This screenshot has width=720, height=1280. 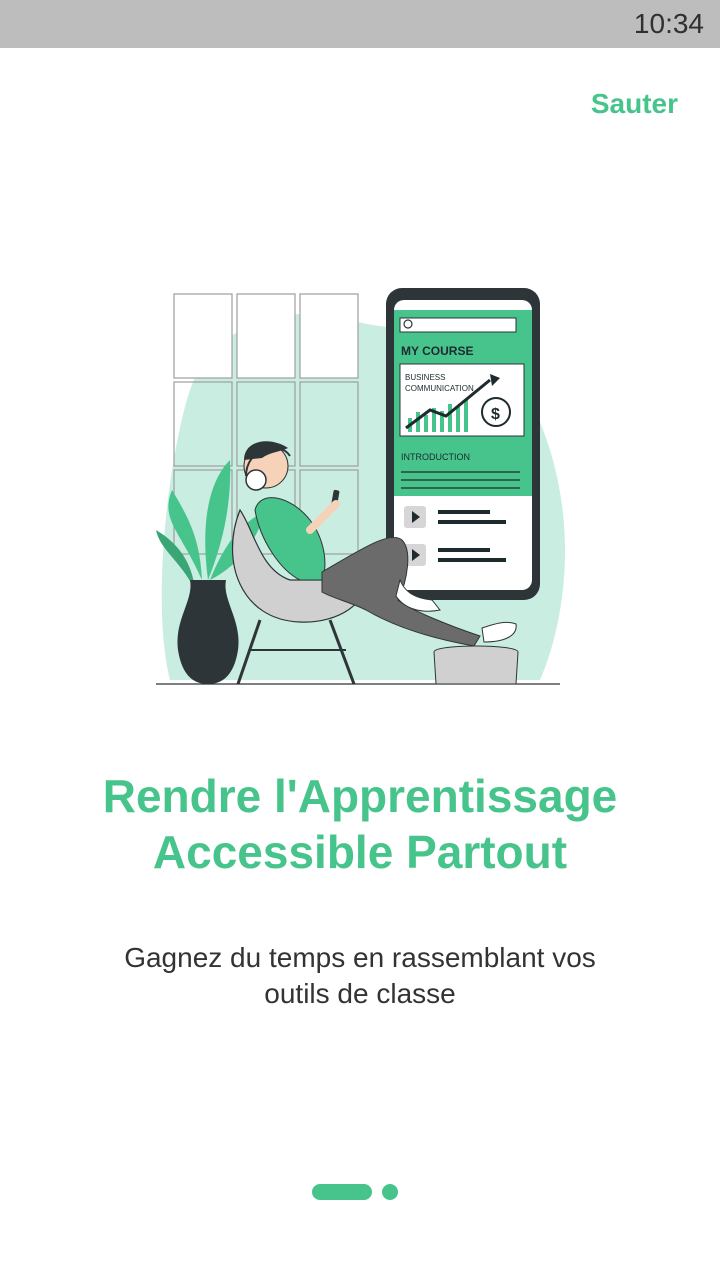 I want to click on card-line2: COMMUNICATION, so click(x=439, y=388).